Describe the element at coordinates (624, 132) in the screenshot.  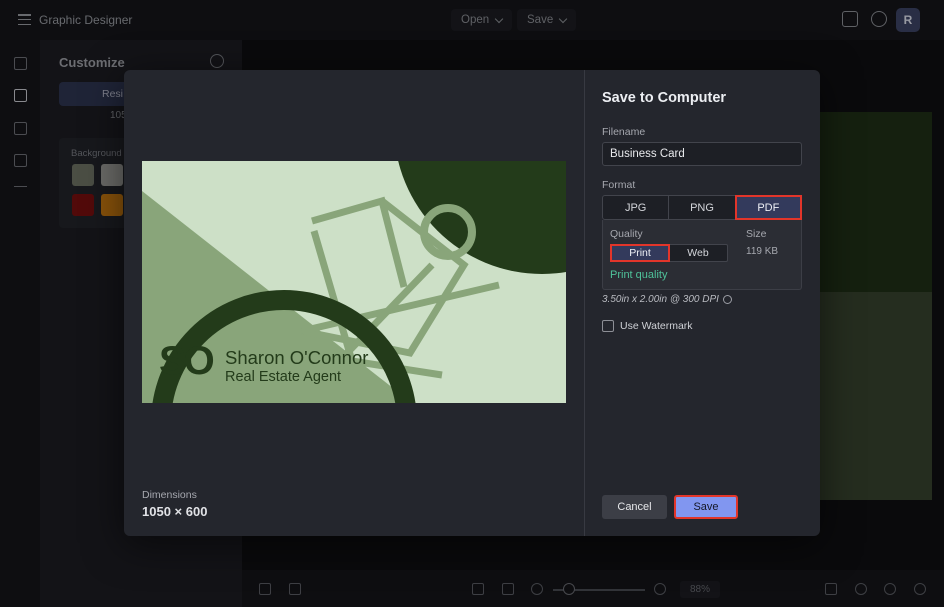
I see `filename-label: Filename` at that location.